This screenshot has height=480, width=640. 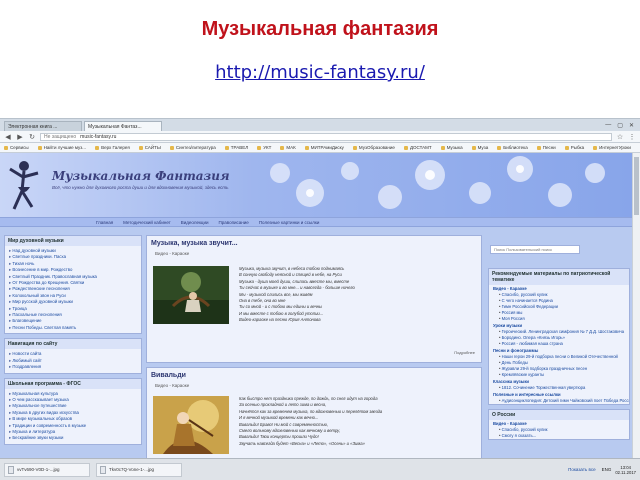 What do you see at coordinates (236, 147) in the screenshot?
I see `bookmark-item: ТРАВЕЛ` at bounding box center [236, 147].